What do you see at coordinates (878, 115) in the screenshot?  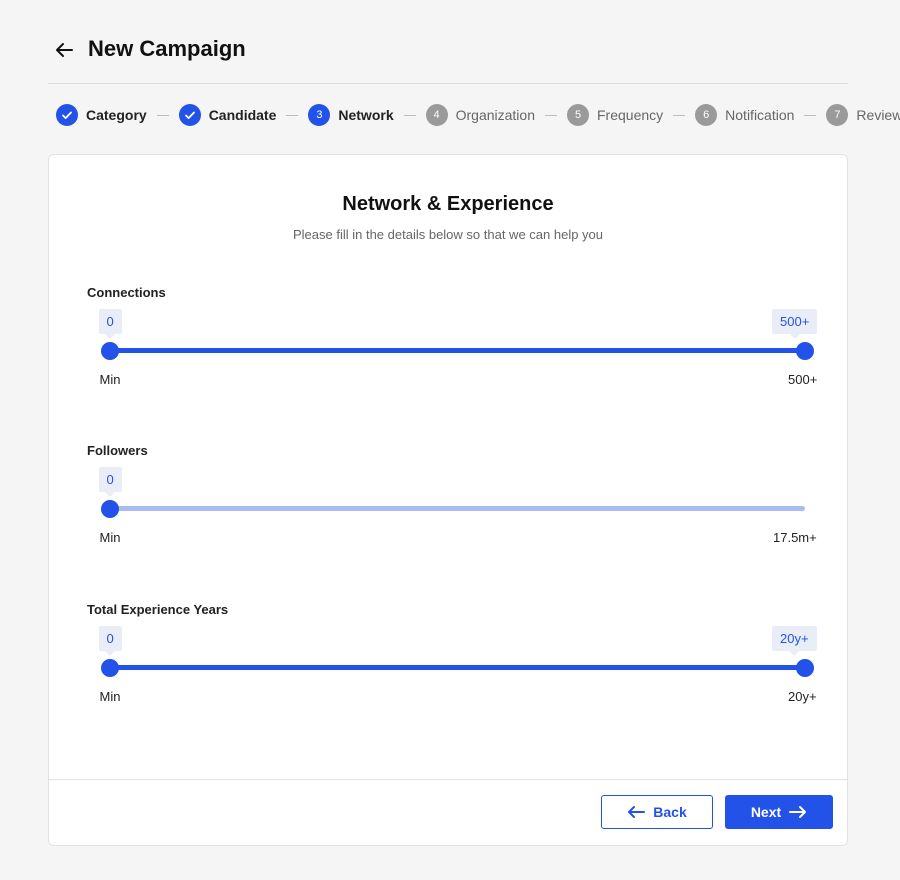 I see `step-label: Review` at bounding box center [878, 115].